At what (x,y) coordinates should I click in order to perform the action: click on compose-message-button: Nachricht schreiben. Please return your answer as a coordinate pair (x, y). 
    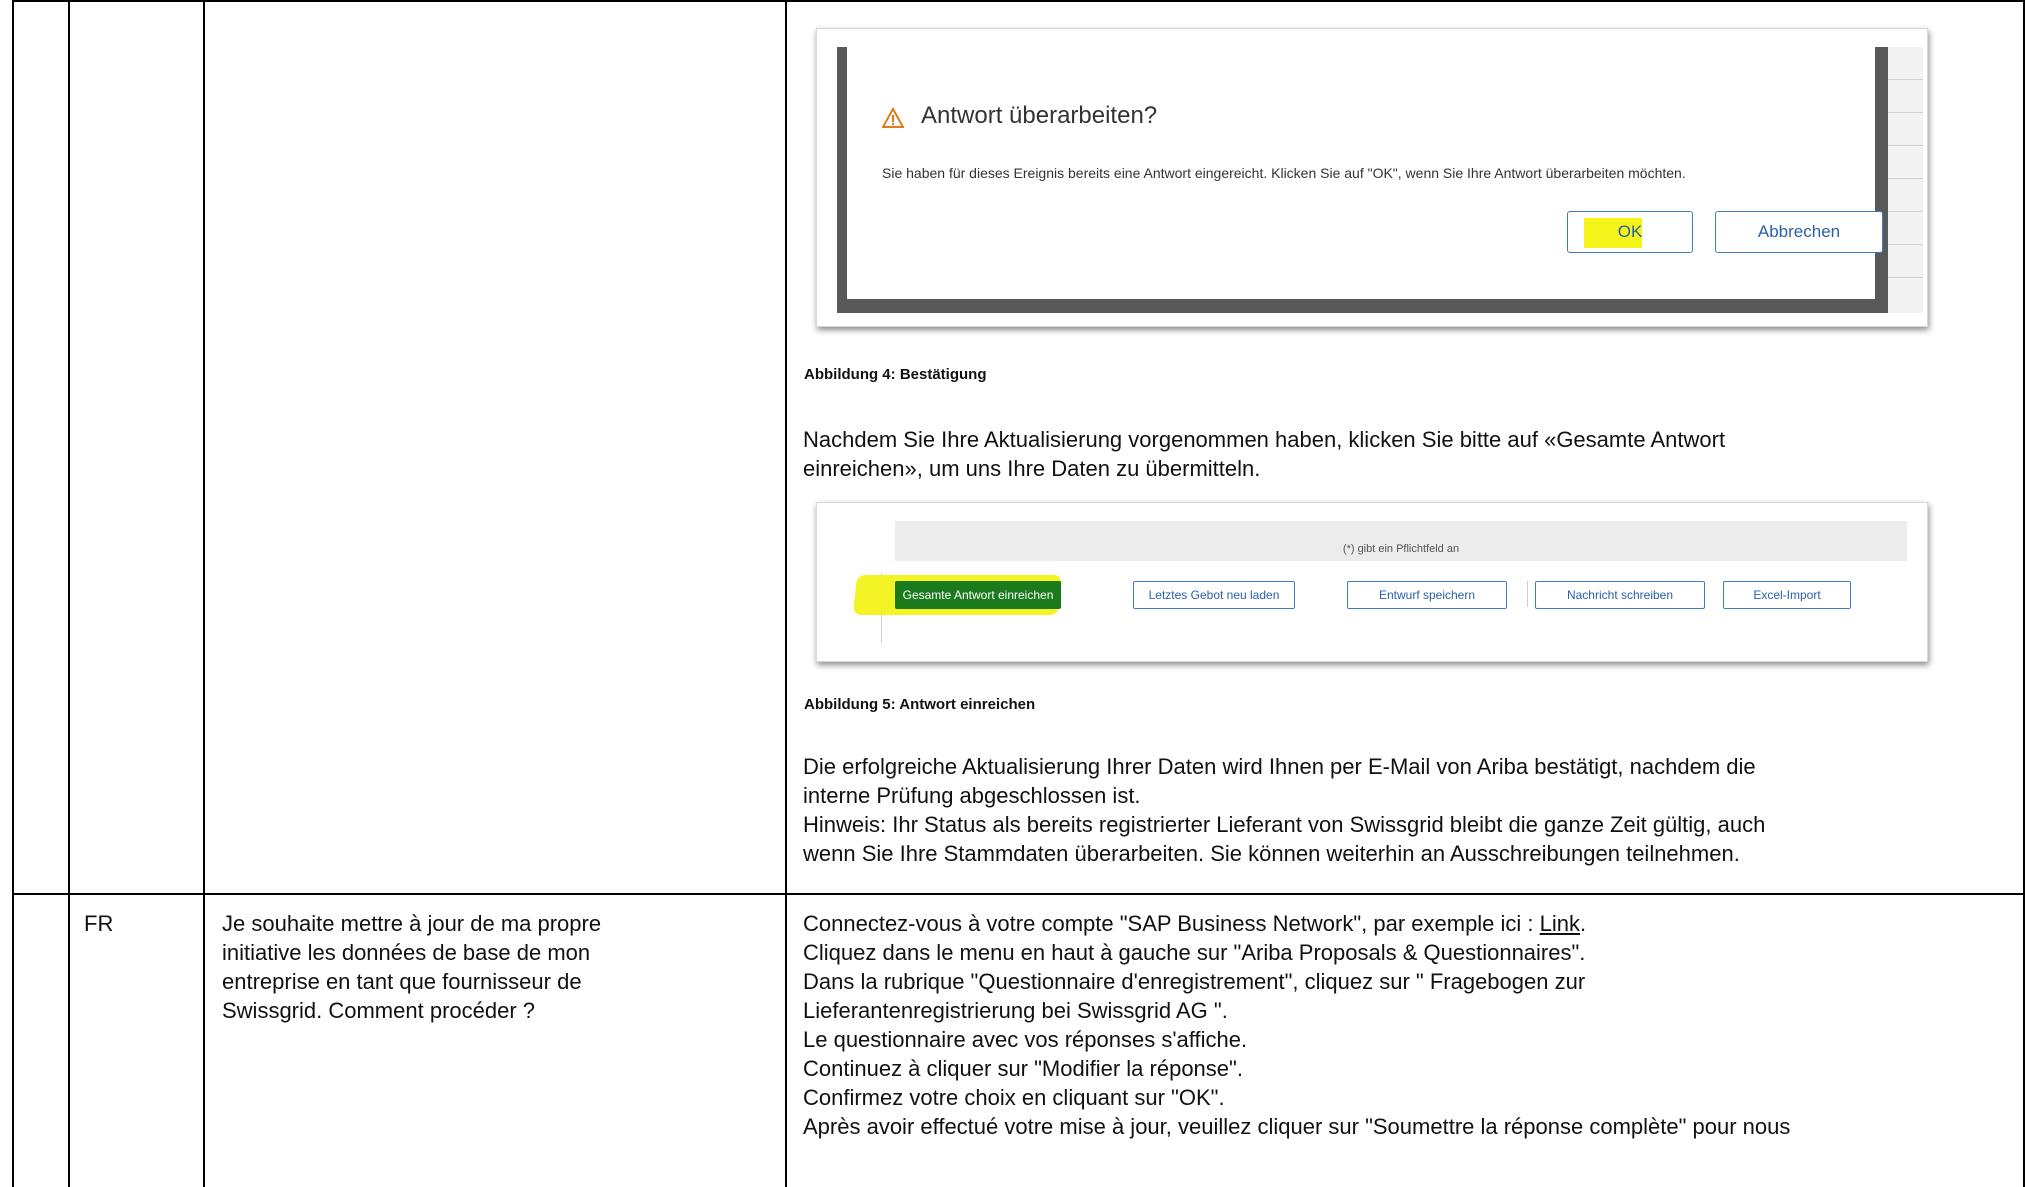
    Looking at the image, I should click on (1620, 595).